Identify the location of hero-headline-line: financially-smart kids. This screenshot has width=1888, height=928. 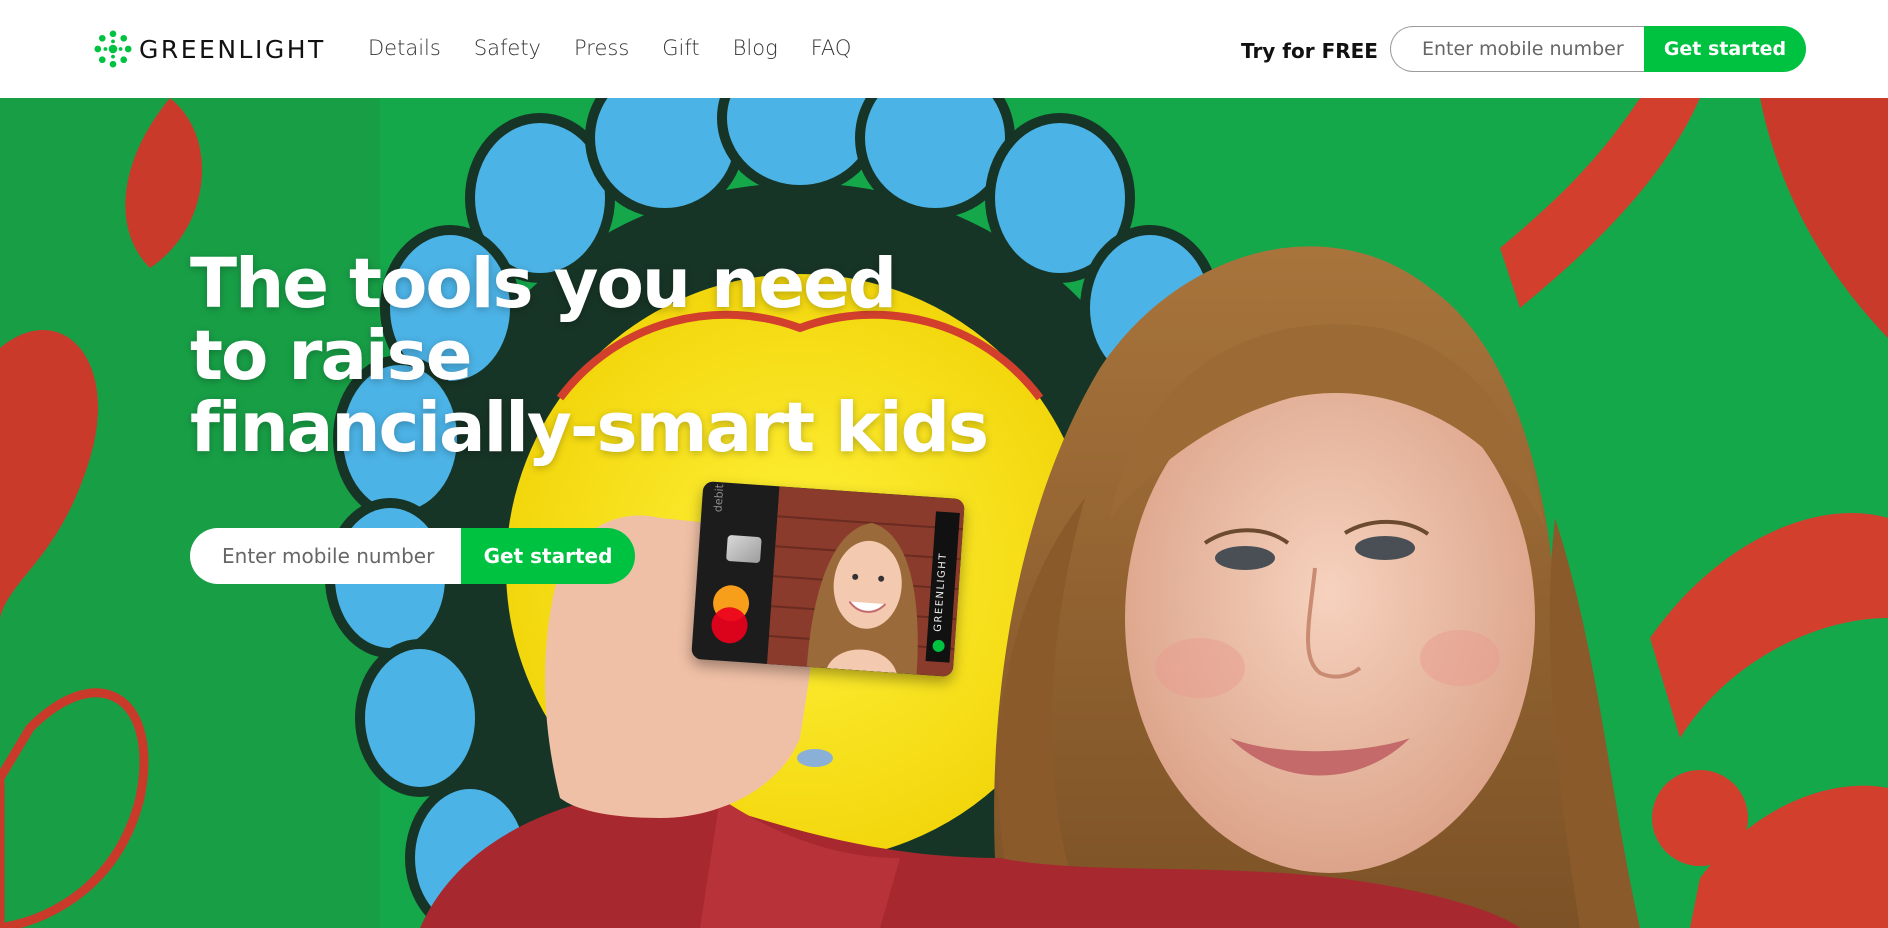
(589, 428).